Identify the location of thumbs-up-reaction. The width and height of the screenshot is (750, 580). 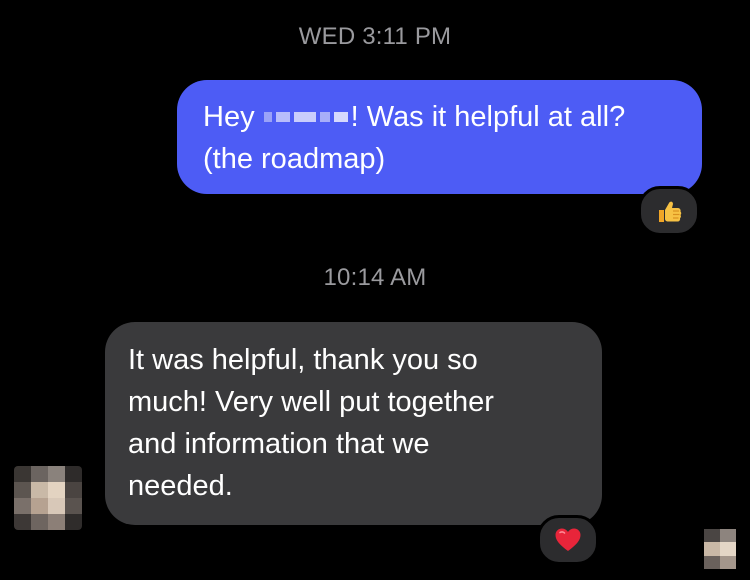
(669, 211).